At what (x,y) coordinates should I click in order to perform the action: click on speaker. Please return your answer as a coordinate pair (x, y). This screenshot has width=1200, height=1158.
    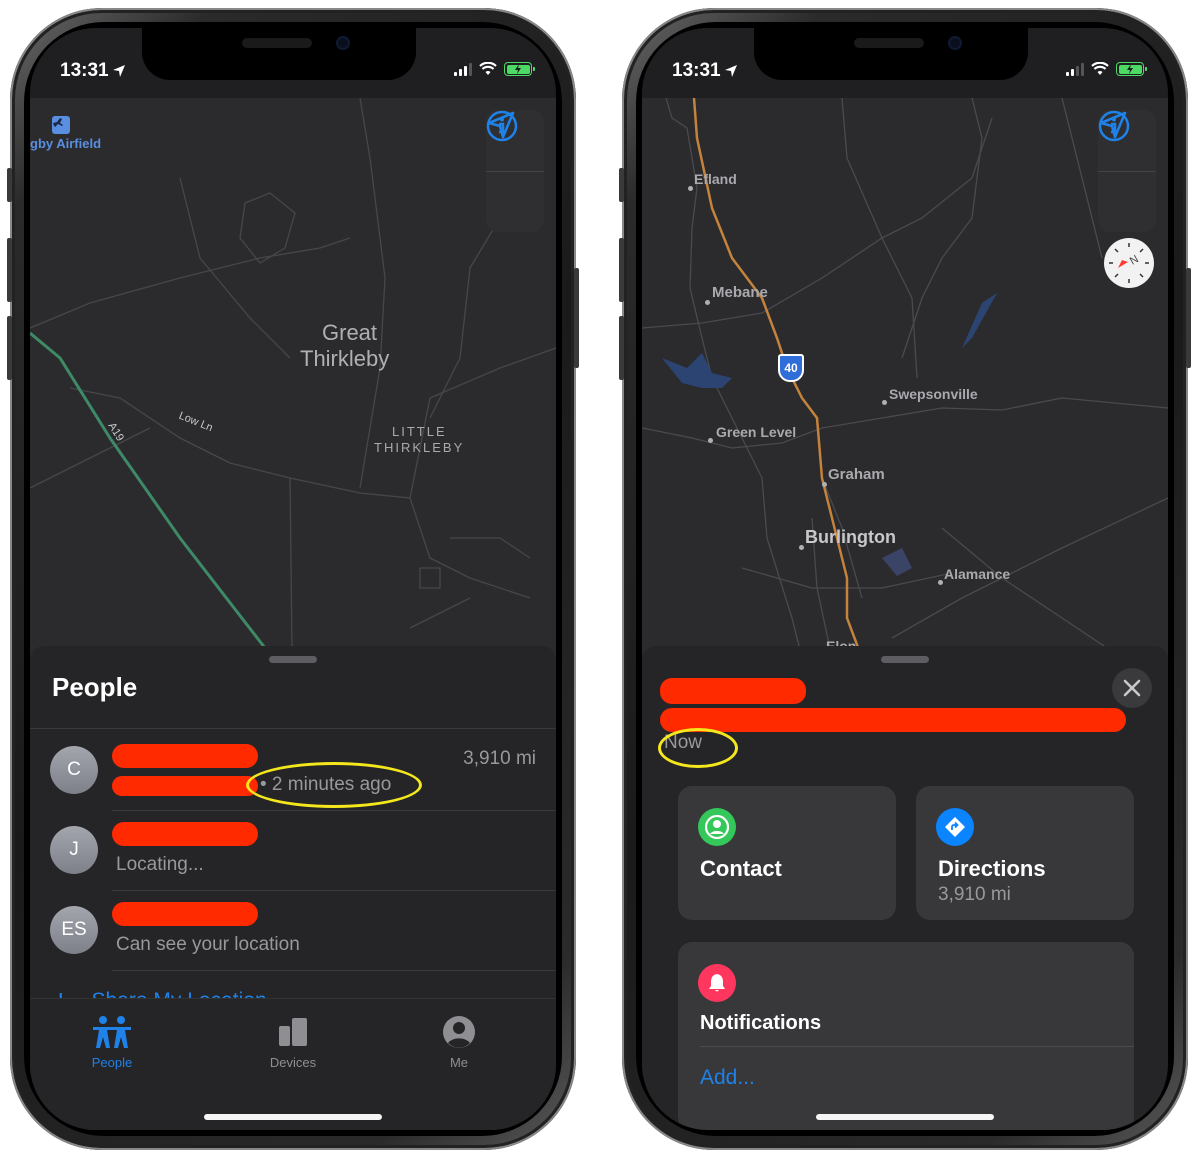
    Looking at the image, I should click on (889, 43).